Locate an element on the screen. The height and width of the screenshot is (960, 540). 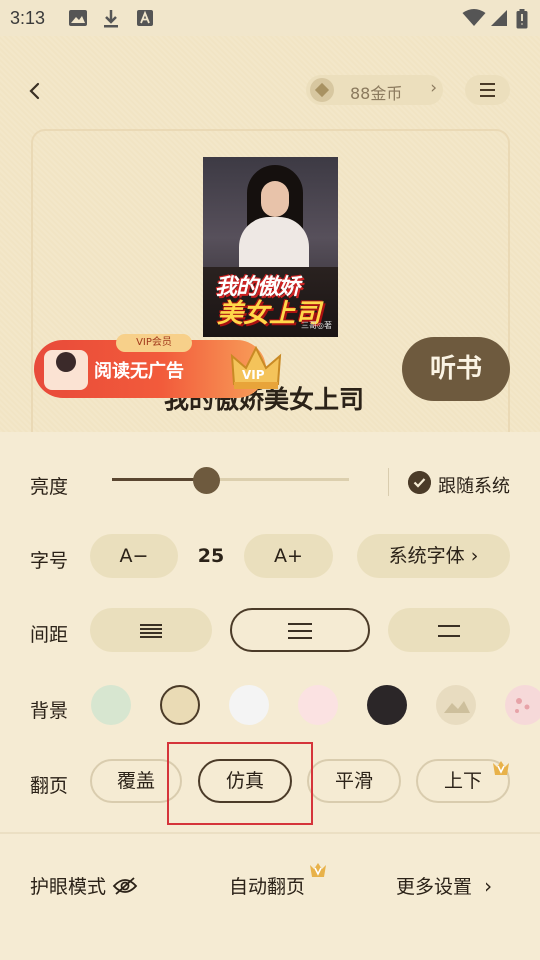
bg-swatch-white is located at coordinates (249, 705).